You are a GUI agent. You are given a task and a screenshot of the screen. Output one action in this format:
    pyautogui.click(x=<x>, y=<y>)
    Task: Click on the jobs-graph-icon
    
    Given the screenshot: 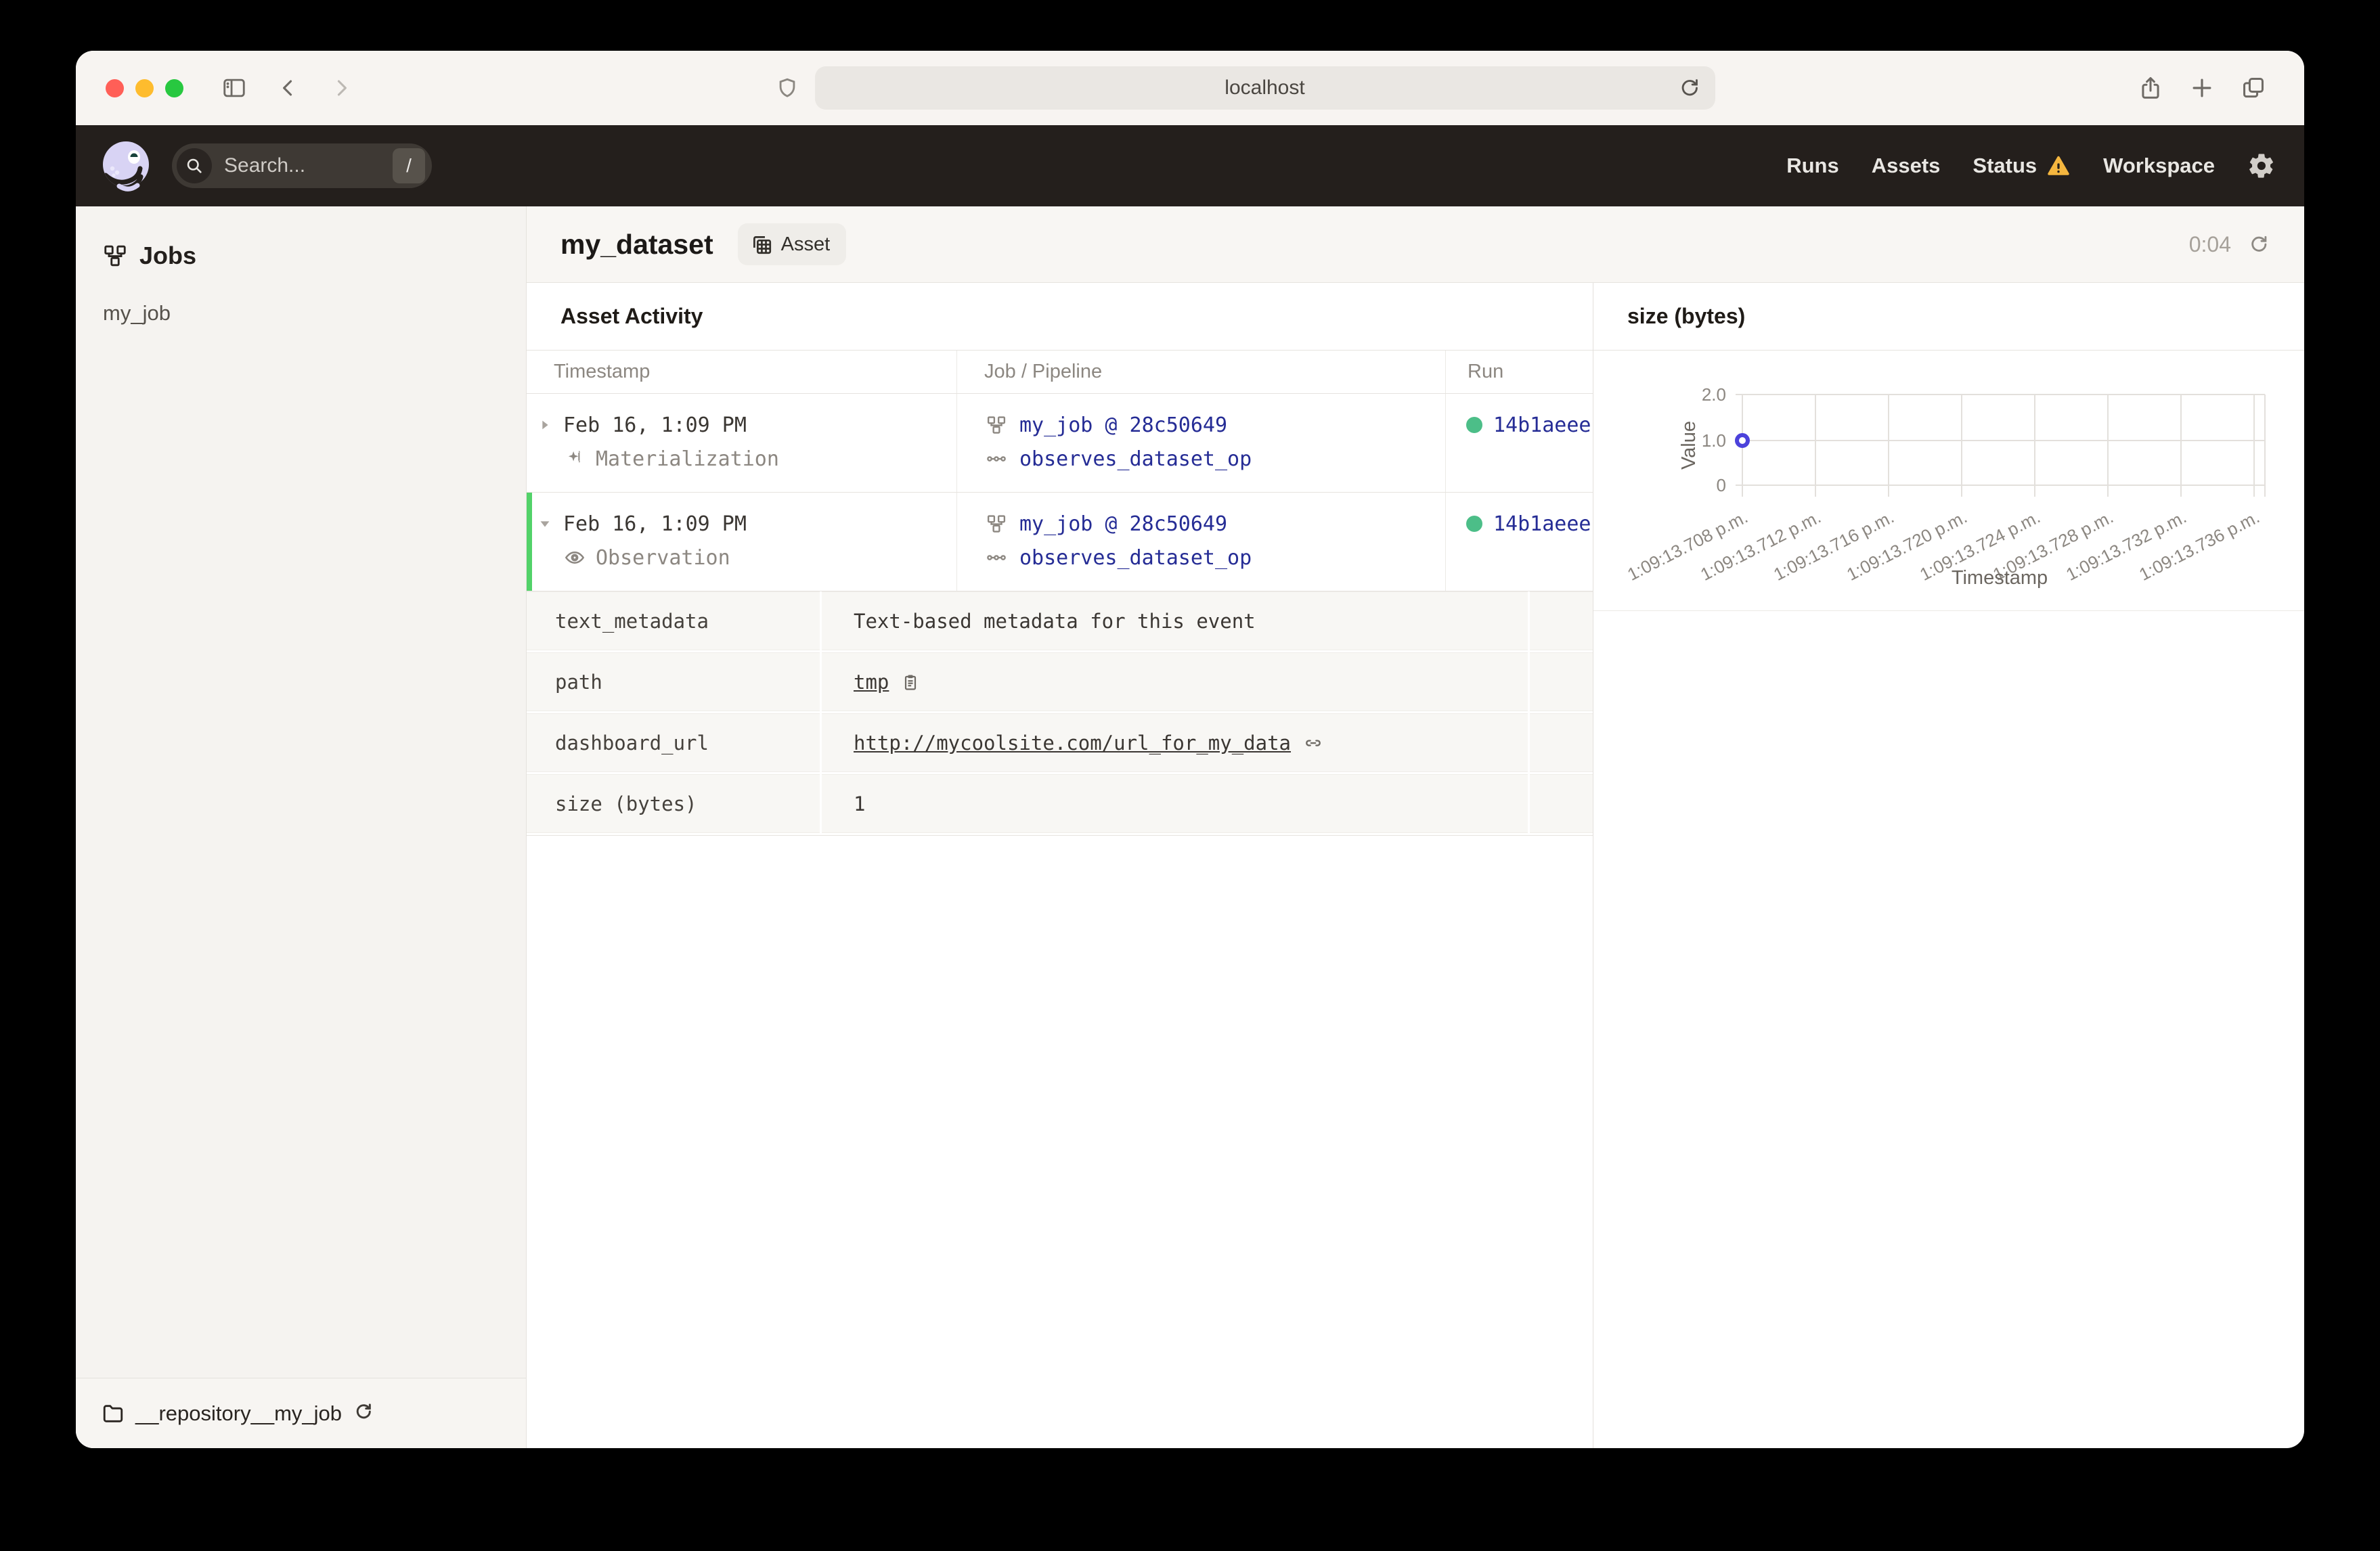 What is the action you would take?
    pyautogui.click(x=115, y=256)
    